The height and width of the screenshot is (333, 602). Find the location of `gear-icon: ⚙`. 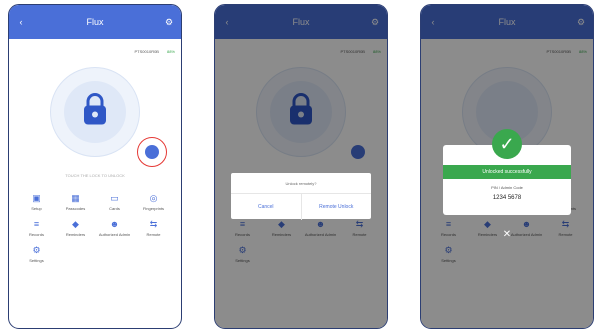

gear-icon: ⚙ is located at coordinates (36, 250).